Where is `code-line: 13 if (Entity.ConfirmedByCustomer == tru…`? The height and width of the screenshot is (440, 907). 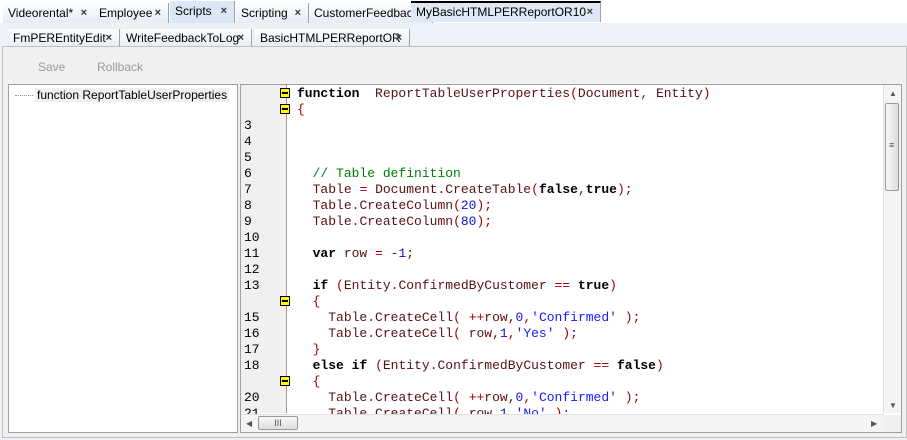
code-line: 13 if (Entity.ConfirmedByCustomer == tru… is located at coordinates (561, 286).